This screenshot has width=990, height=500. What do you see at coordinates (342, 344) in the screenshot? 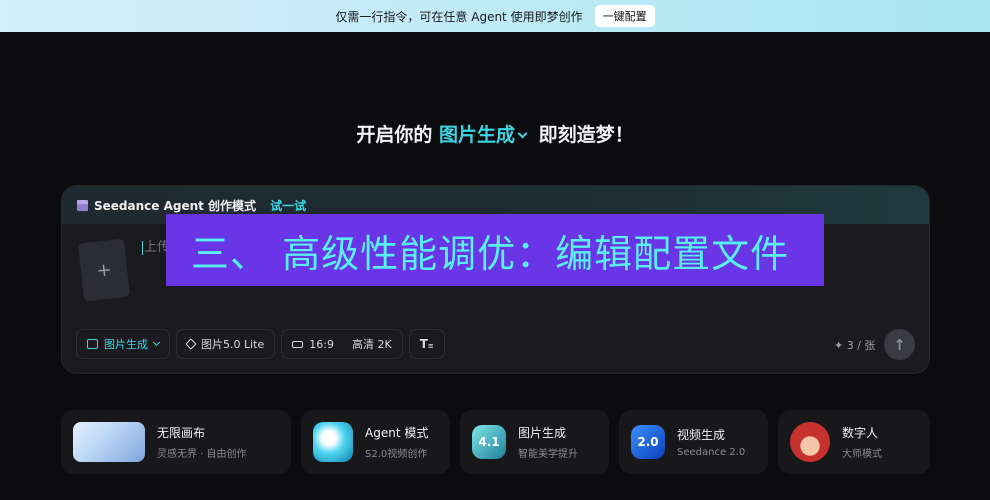
I see `ratio-quality-selector: 16:9 高清 2K` at bounding box center [342, 344].